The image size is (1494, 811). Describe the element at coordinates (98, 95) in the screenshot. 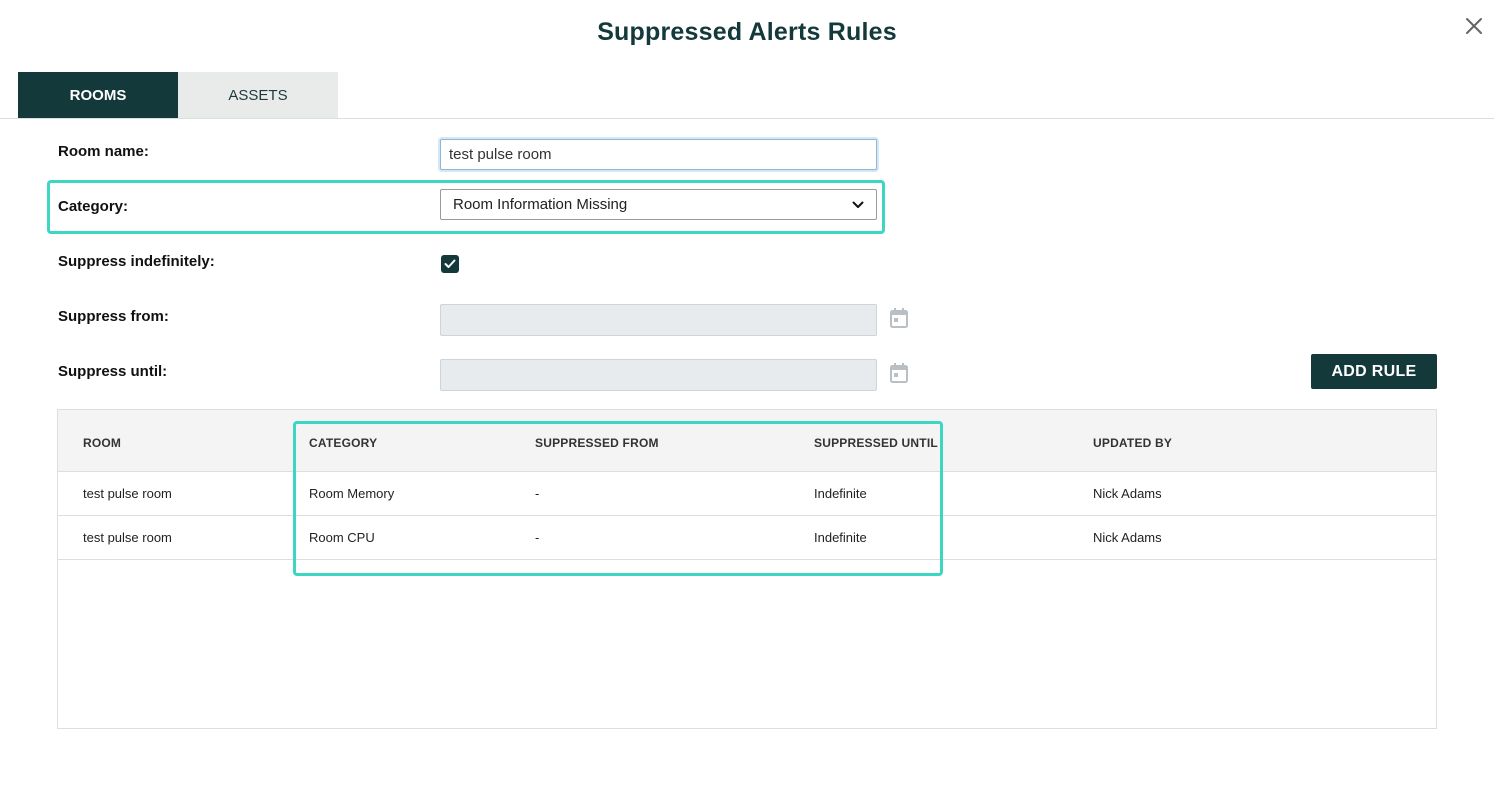

I see `tab-rooms: ROOMS` at that location.